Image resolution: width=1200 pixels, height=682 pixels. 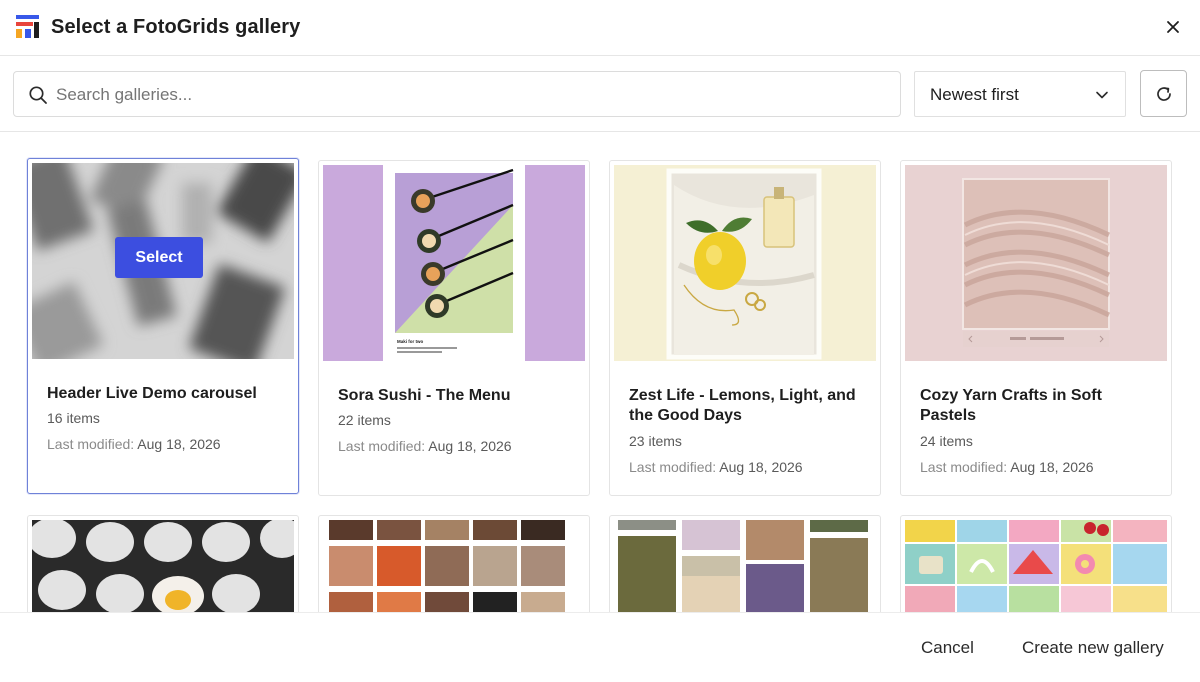 What do you see at coordinates (946, 441) in the screenshot?
I see `gallery-item-count: 24 items` at bounding box center [946, 441].